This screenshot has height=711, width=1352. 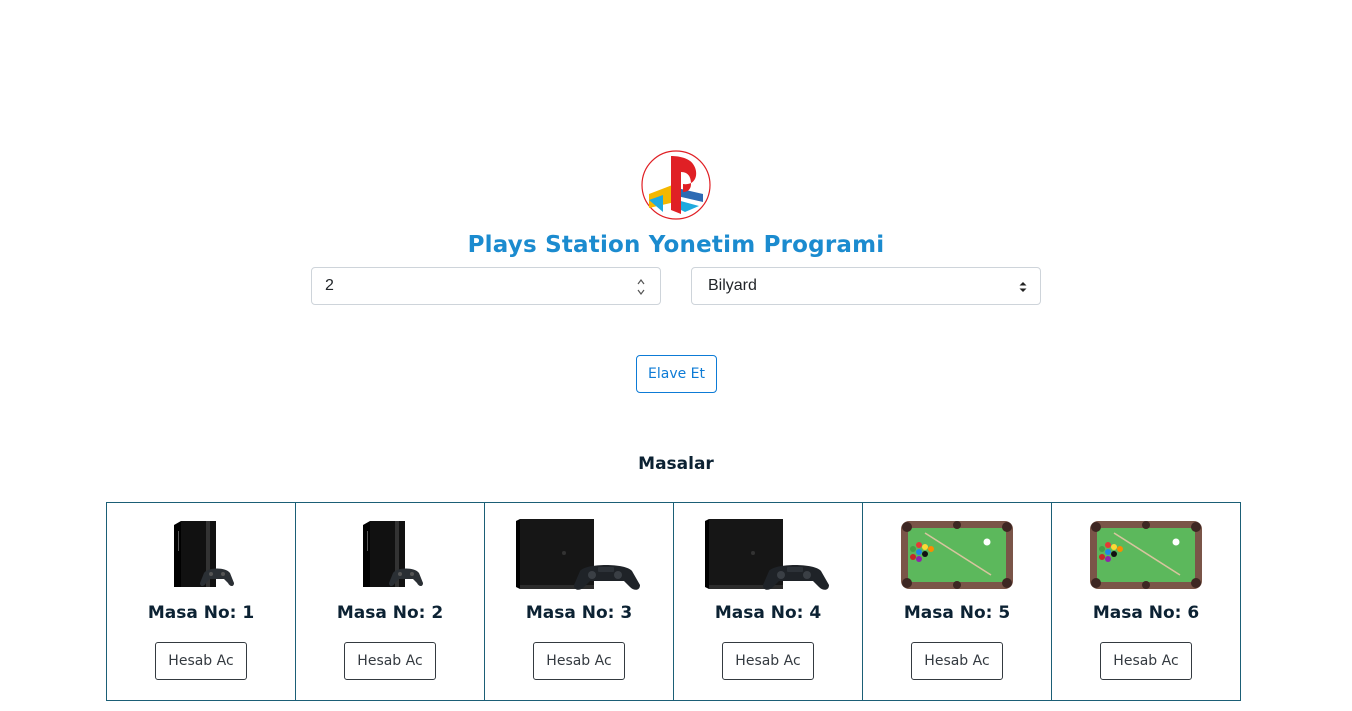 I want to click on table-label: Masa No: 2, so click(x=390, y=613).